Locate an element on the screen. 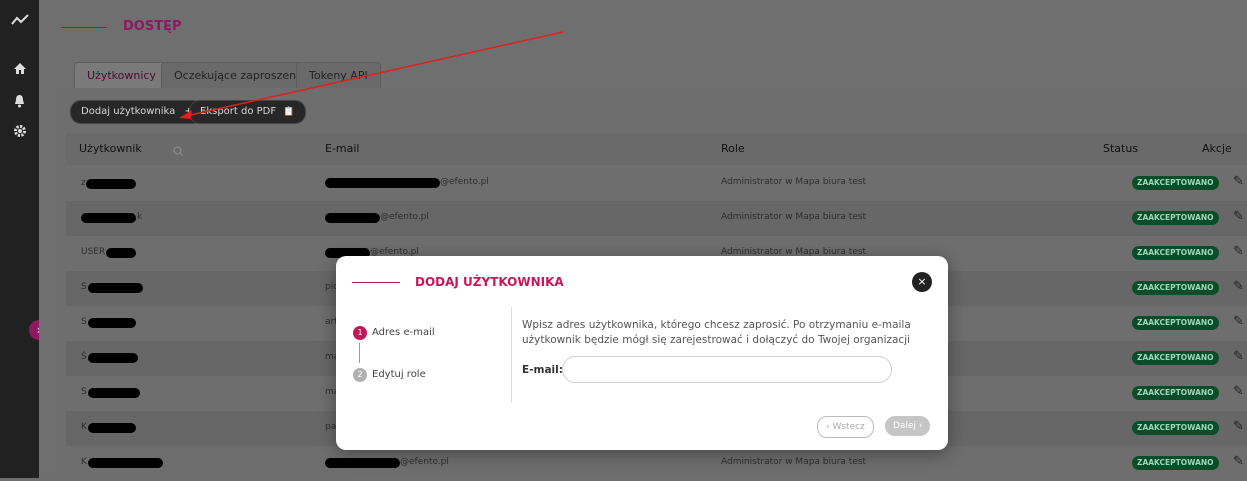 This screenshot has height=481, width=1247. next-button: Dalej › is located at coordinates (908, 426).